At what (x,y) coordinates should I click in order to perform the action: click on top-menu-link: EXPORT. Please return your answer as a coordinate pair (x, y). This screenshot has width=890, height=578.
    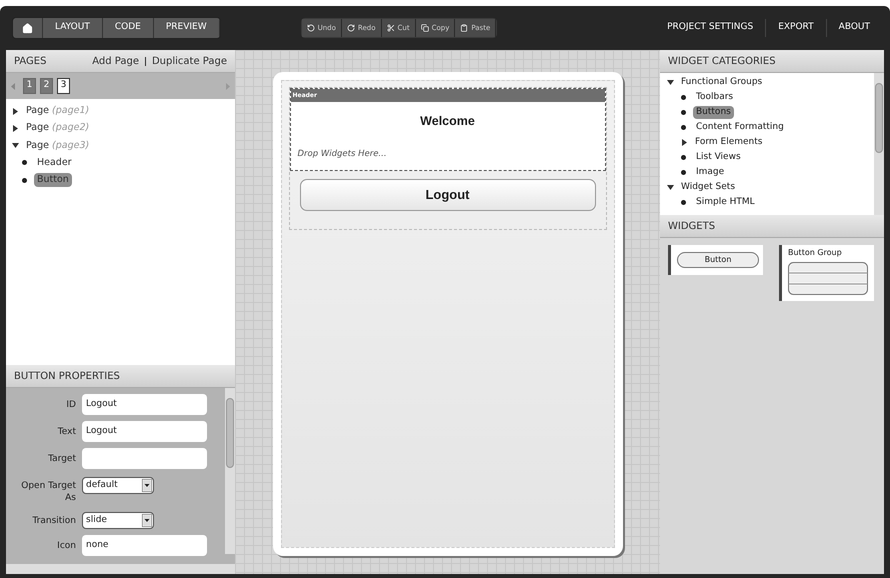
    Looking at the image, I should click on (796, 28).